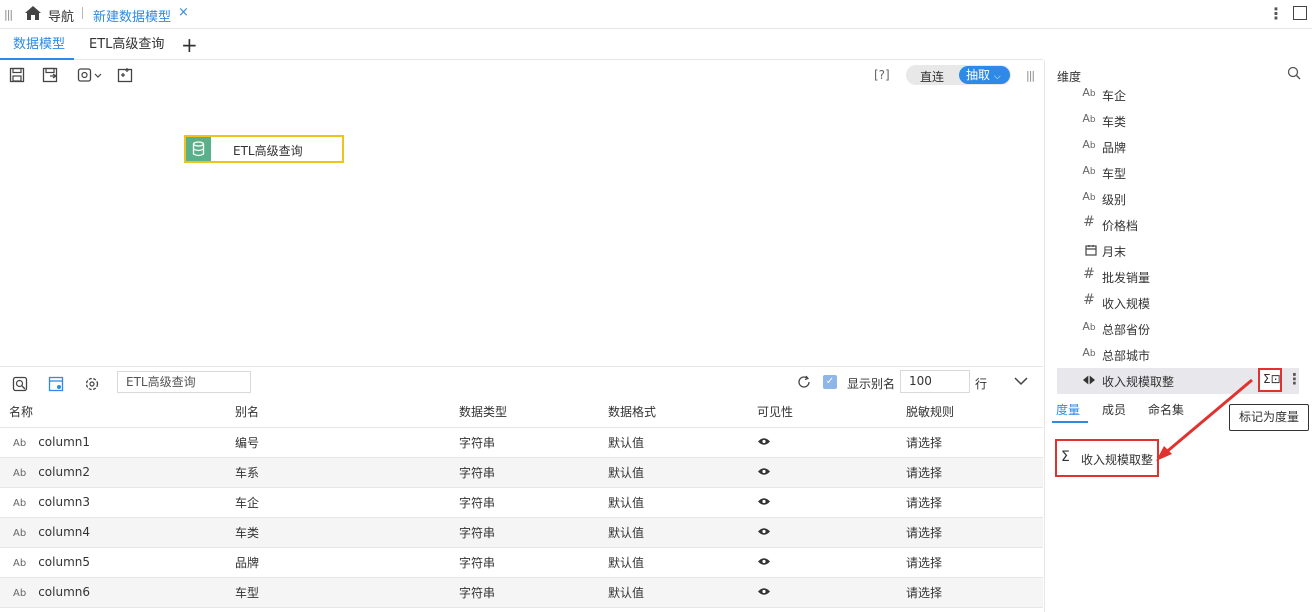 The width and height of the screenshot is (1312, 612). What do you see at coordinates (1184, 303) in the screenshot?
I see `dimension-item: # 收入规模` at bounding box center [1184, 303].